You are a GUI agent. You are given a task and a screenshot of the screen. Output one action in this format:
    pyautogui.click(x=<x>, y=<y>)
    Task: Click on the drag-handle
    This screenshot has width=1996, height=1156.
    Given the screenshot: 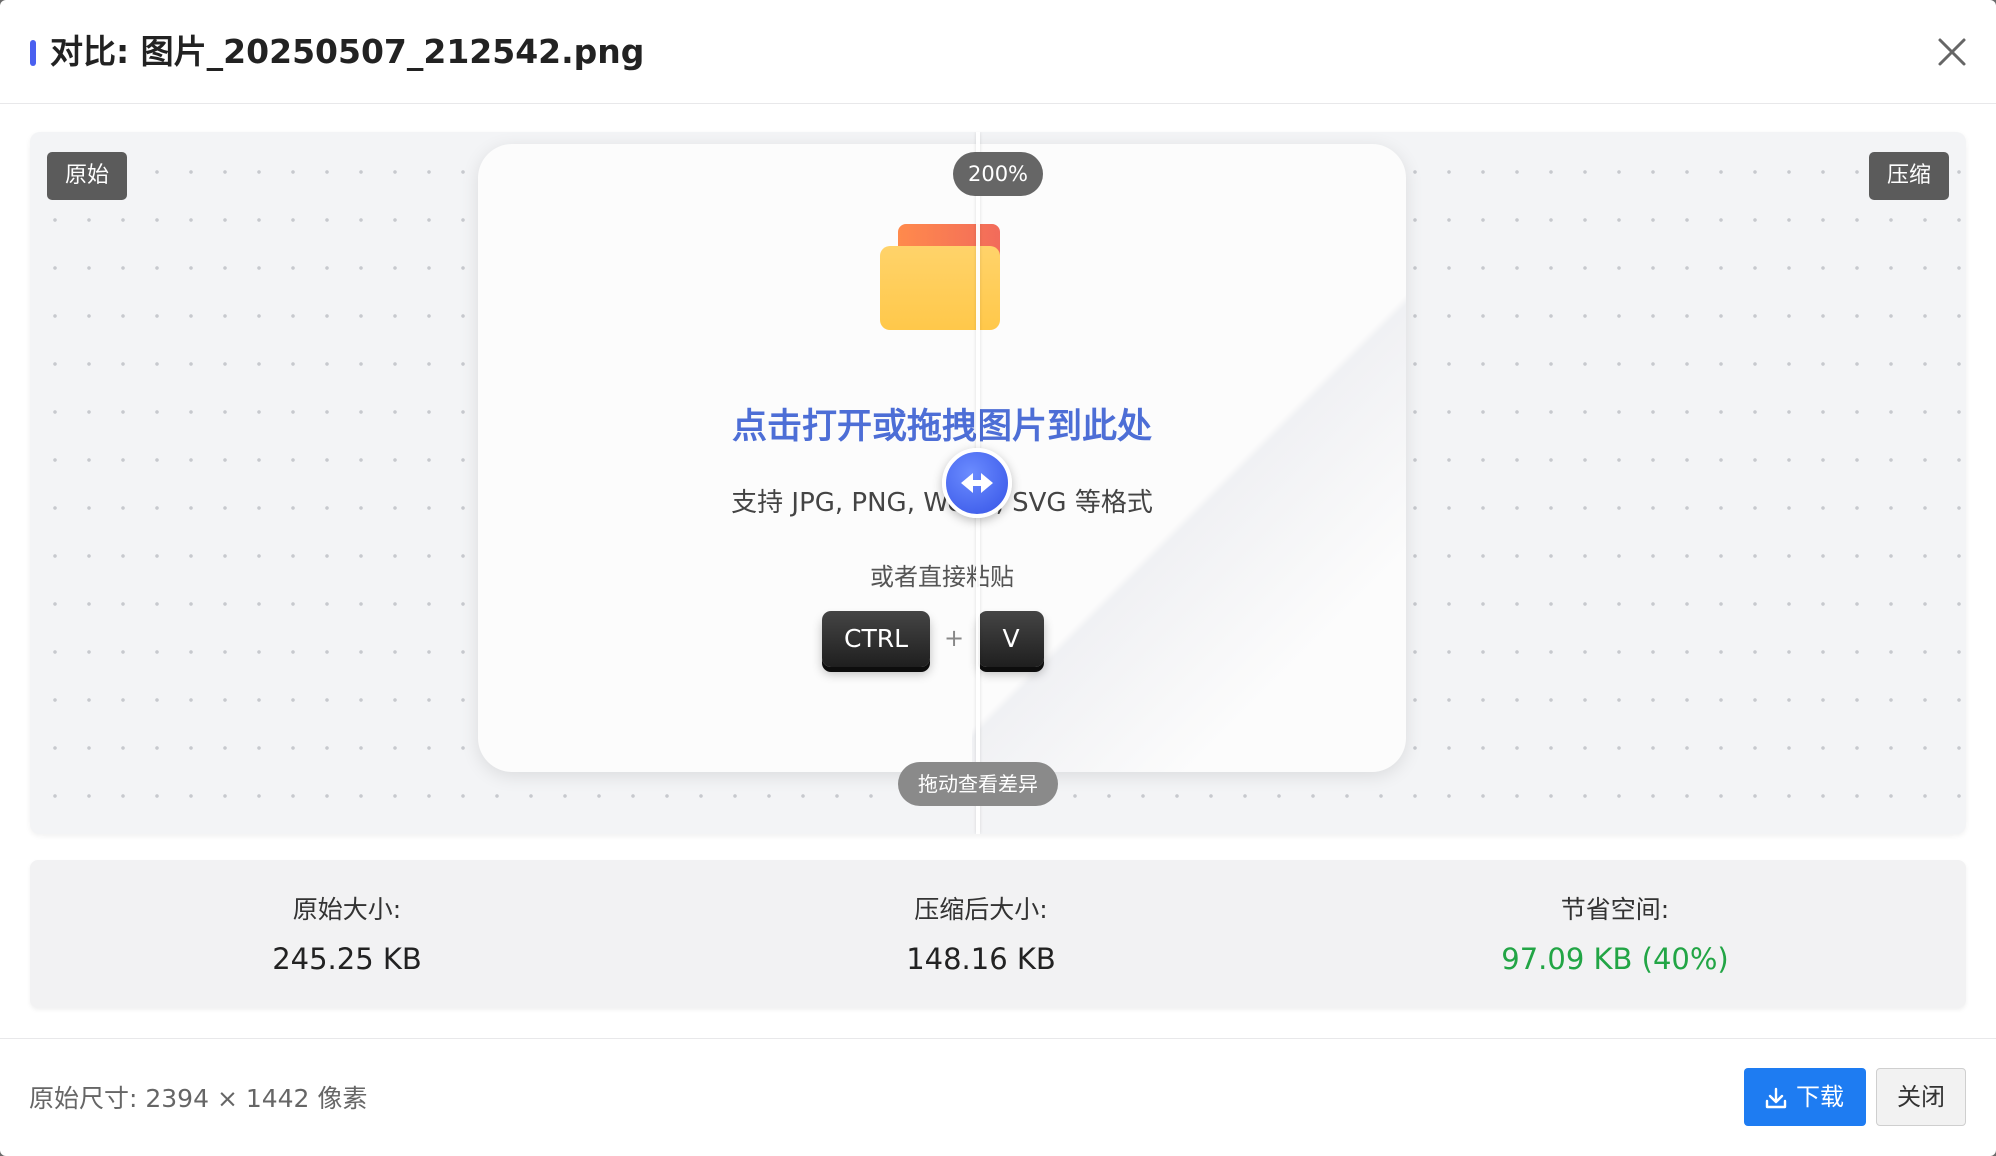 What is the action you would take?
    pyautogui.click(x=977, y=483)
    